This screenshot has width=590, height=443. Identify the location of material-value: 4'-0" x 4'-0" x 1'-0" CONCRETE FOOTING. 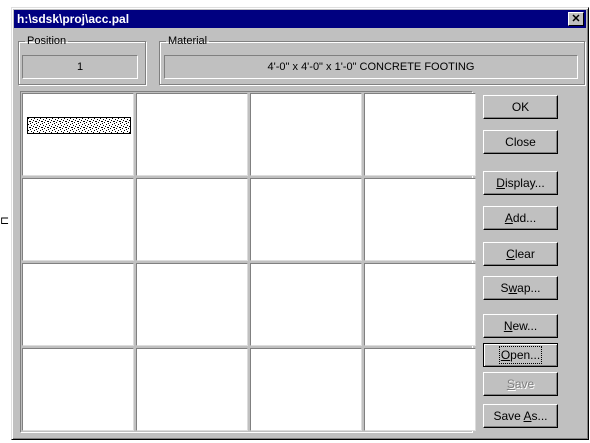
(371, 67).